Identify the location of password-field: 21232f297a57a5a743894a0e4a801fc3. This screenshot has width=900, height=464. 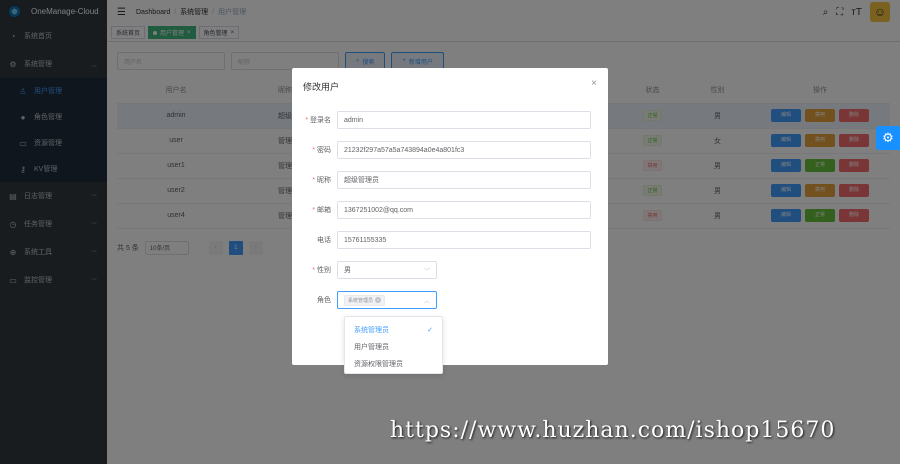
(464, 150).